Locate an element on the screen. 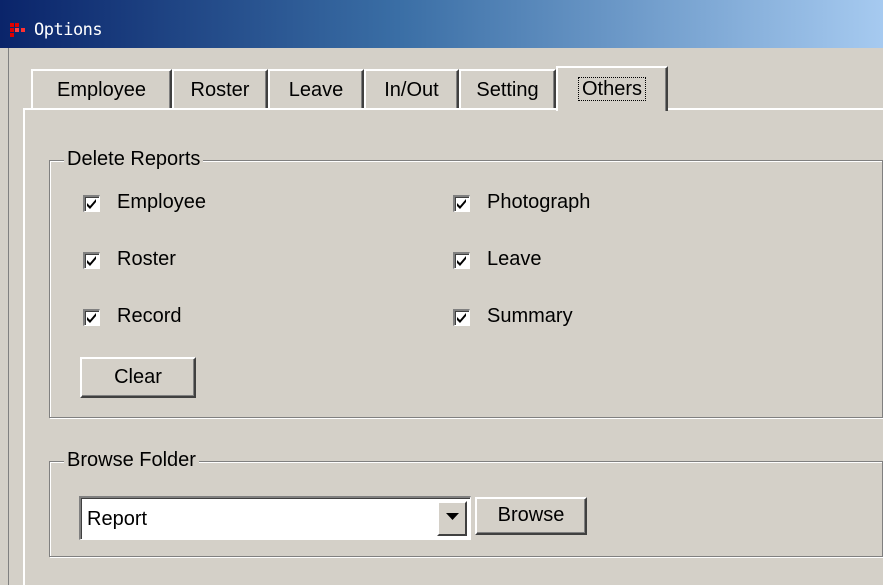 The height and width of the screenshot is (585, 883). tab-label: Employee is located at coordinates (101, 90).